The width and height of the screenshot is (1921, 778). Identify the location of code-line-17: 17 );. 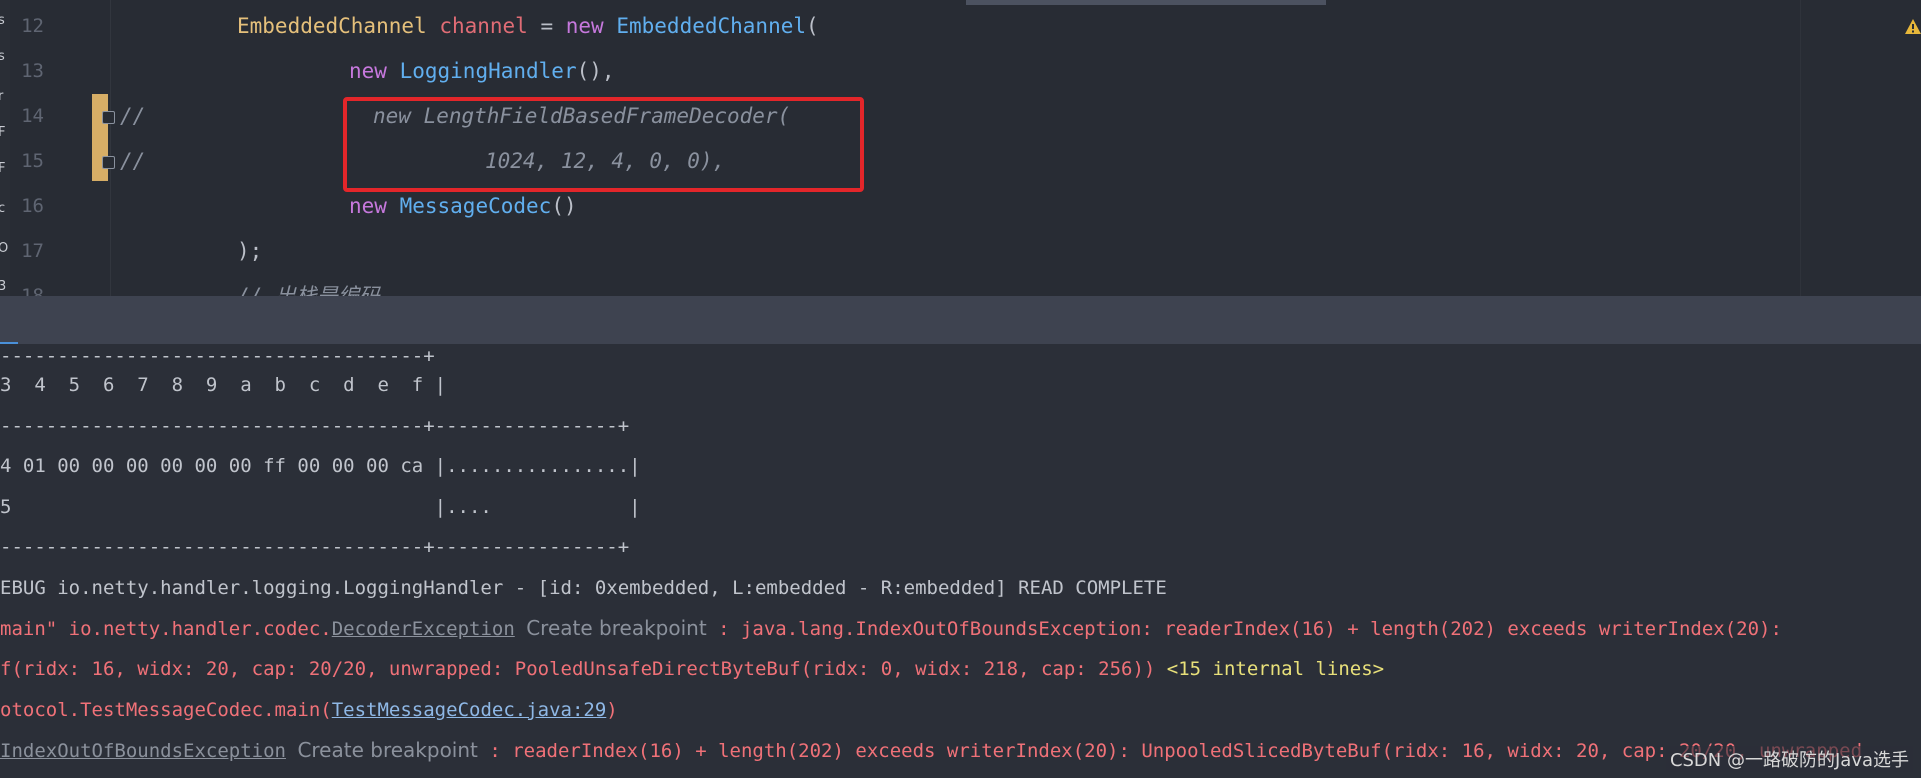
(960, 251).